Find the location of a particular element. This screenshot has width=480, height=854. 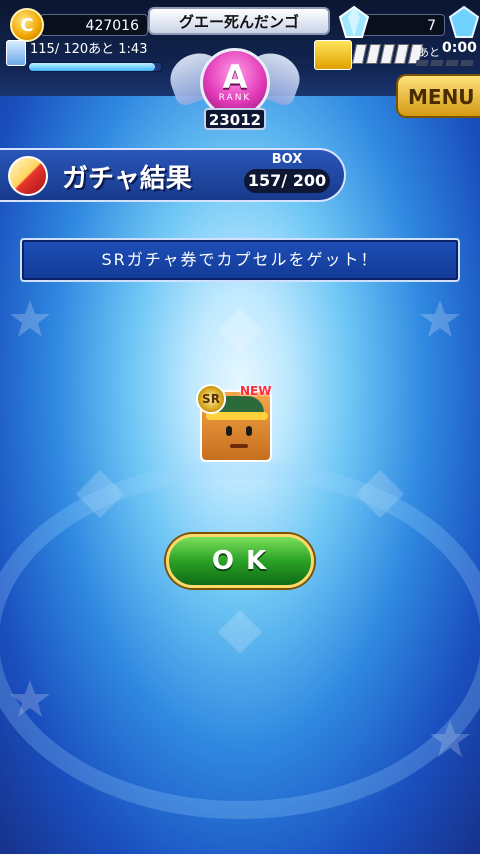

ticket-icon is located at coordinates (333, 55).